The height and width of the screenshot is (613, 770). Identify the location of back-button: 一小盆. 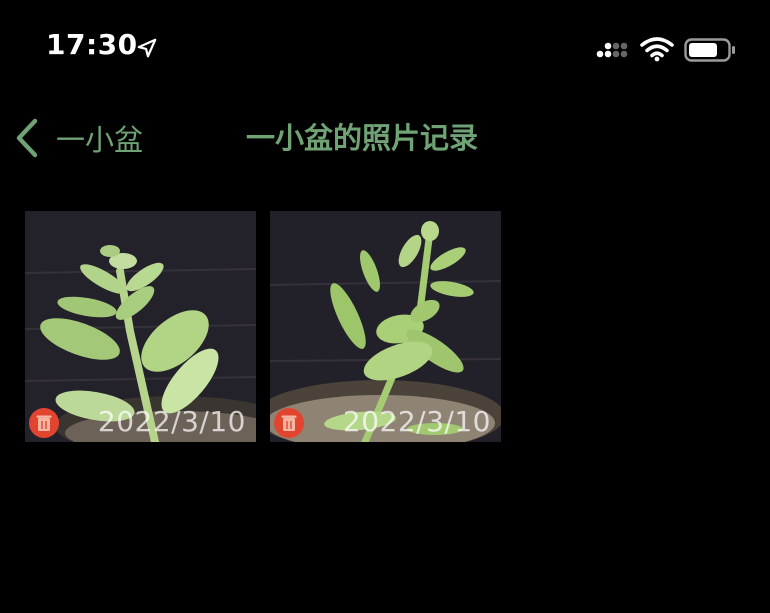
(78, 138).